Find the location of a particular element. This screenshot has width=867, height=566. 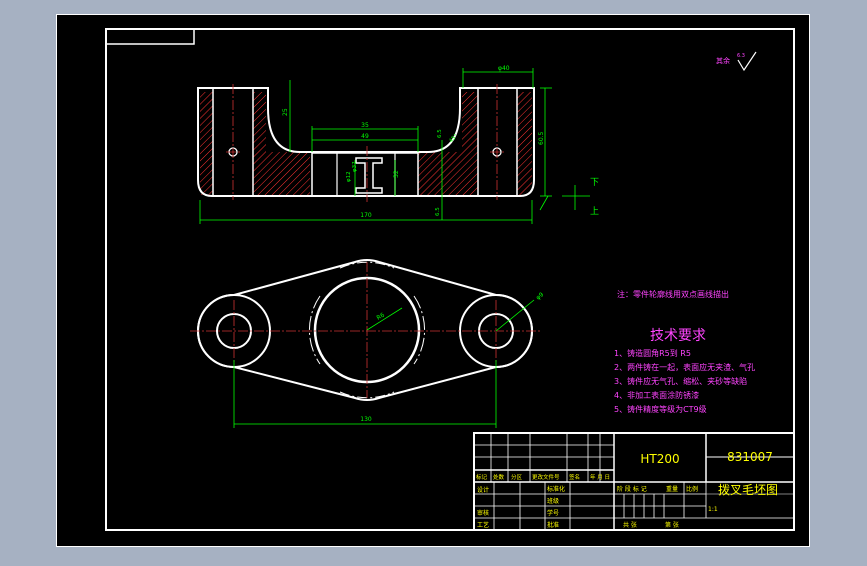

tech-req-item: 3、铸件应无气孔、缩松、夹砂等缺陷 is located at coordinates (680, 381).